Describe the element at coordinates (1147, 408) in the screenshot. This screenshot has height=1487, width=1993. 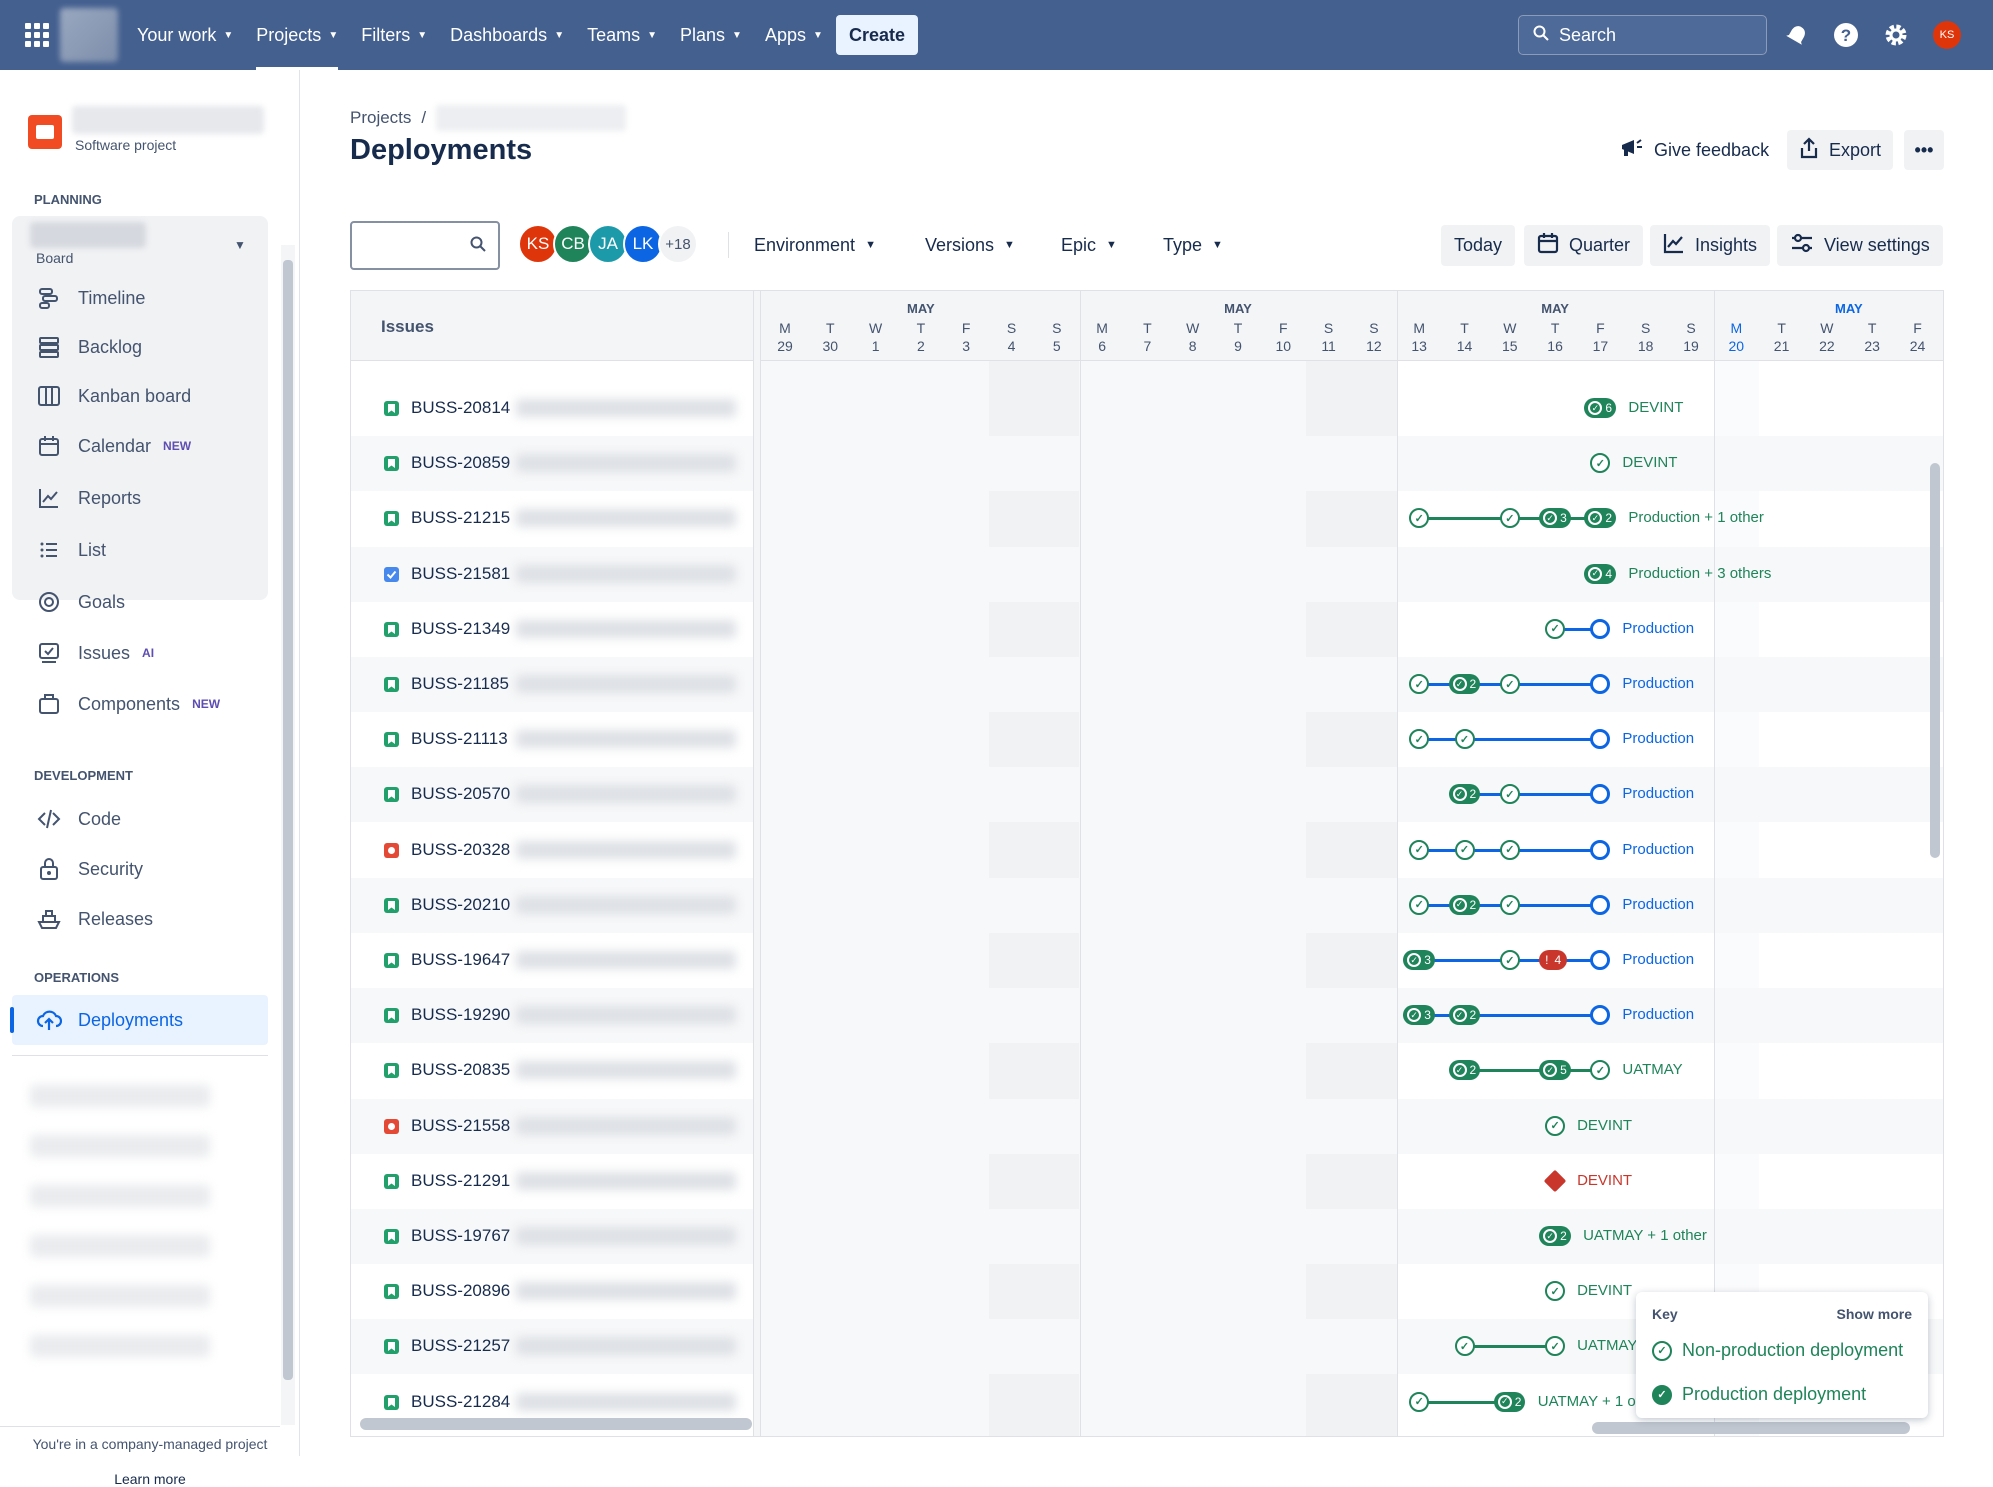
I see `table-row: BUSS-20814 ✓ 6 DEVINT` at that location.